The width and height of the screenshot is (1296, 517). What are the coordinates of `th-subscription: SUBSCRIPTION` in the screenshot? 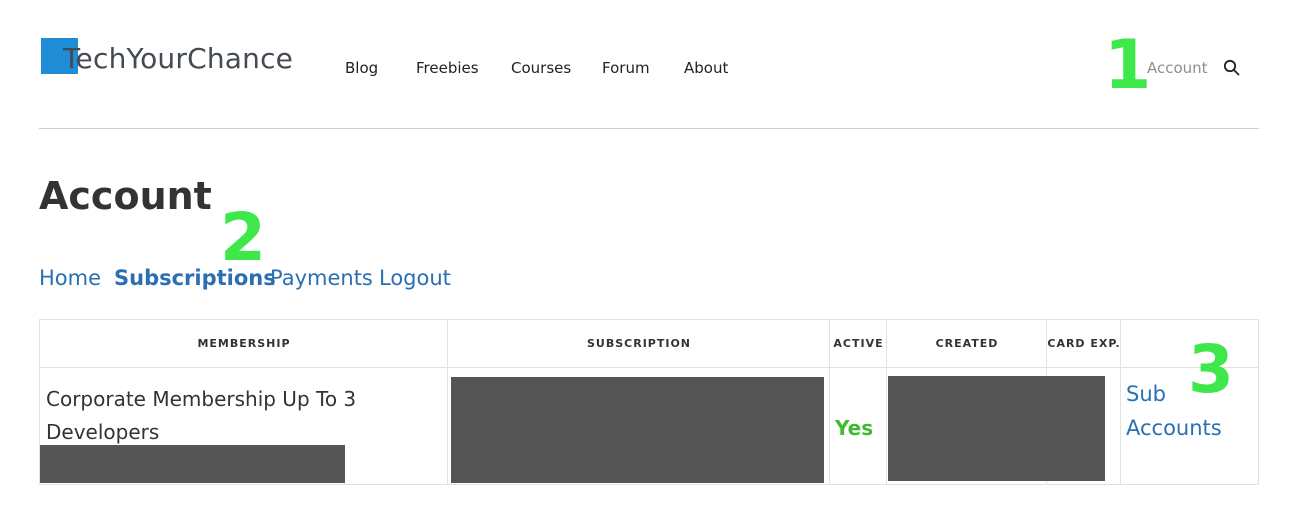 It's located at (638, 343).